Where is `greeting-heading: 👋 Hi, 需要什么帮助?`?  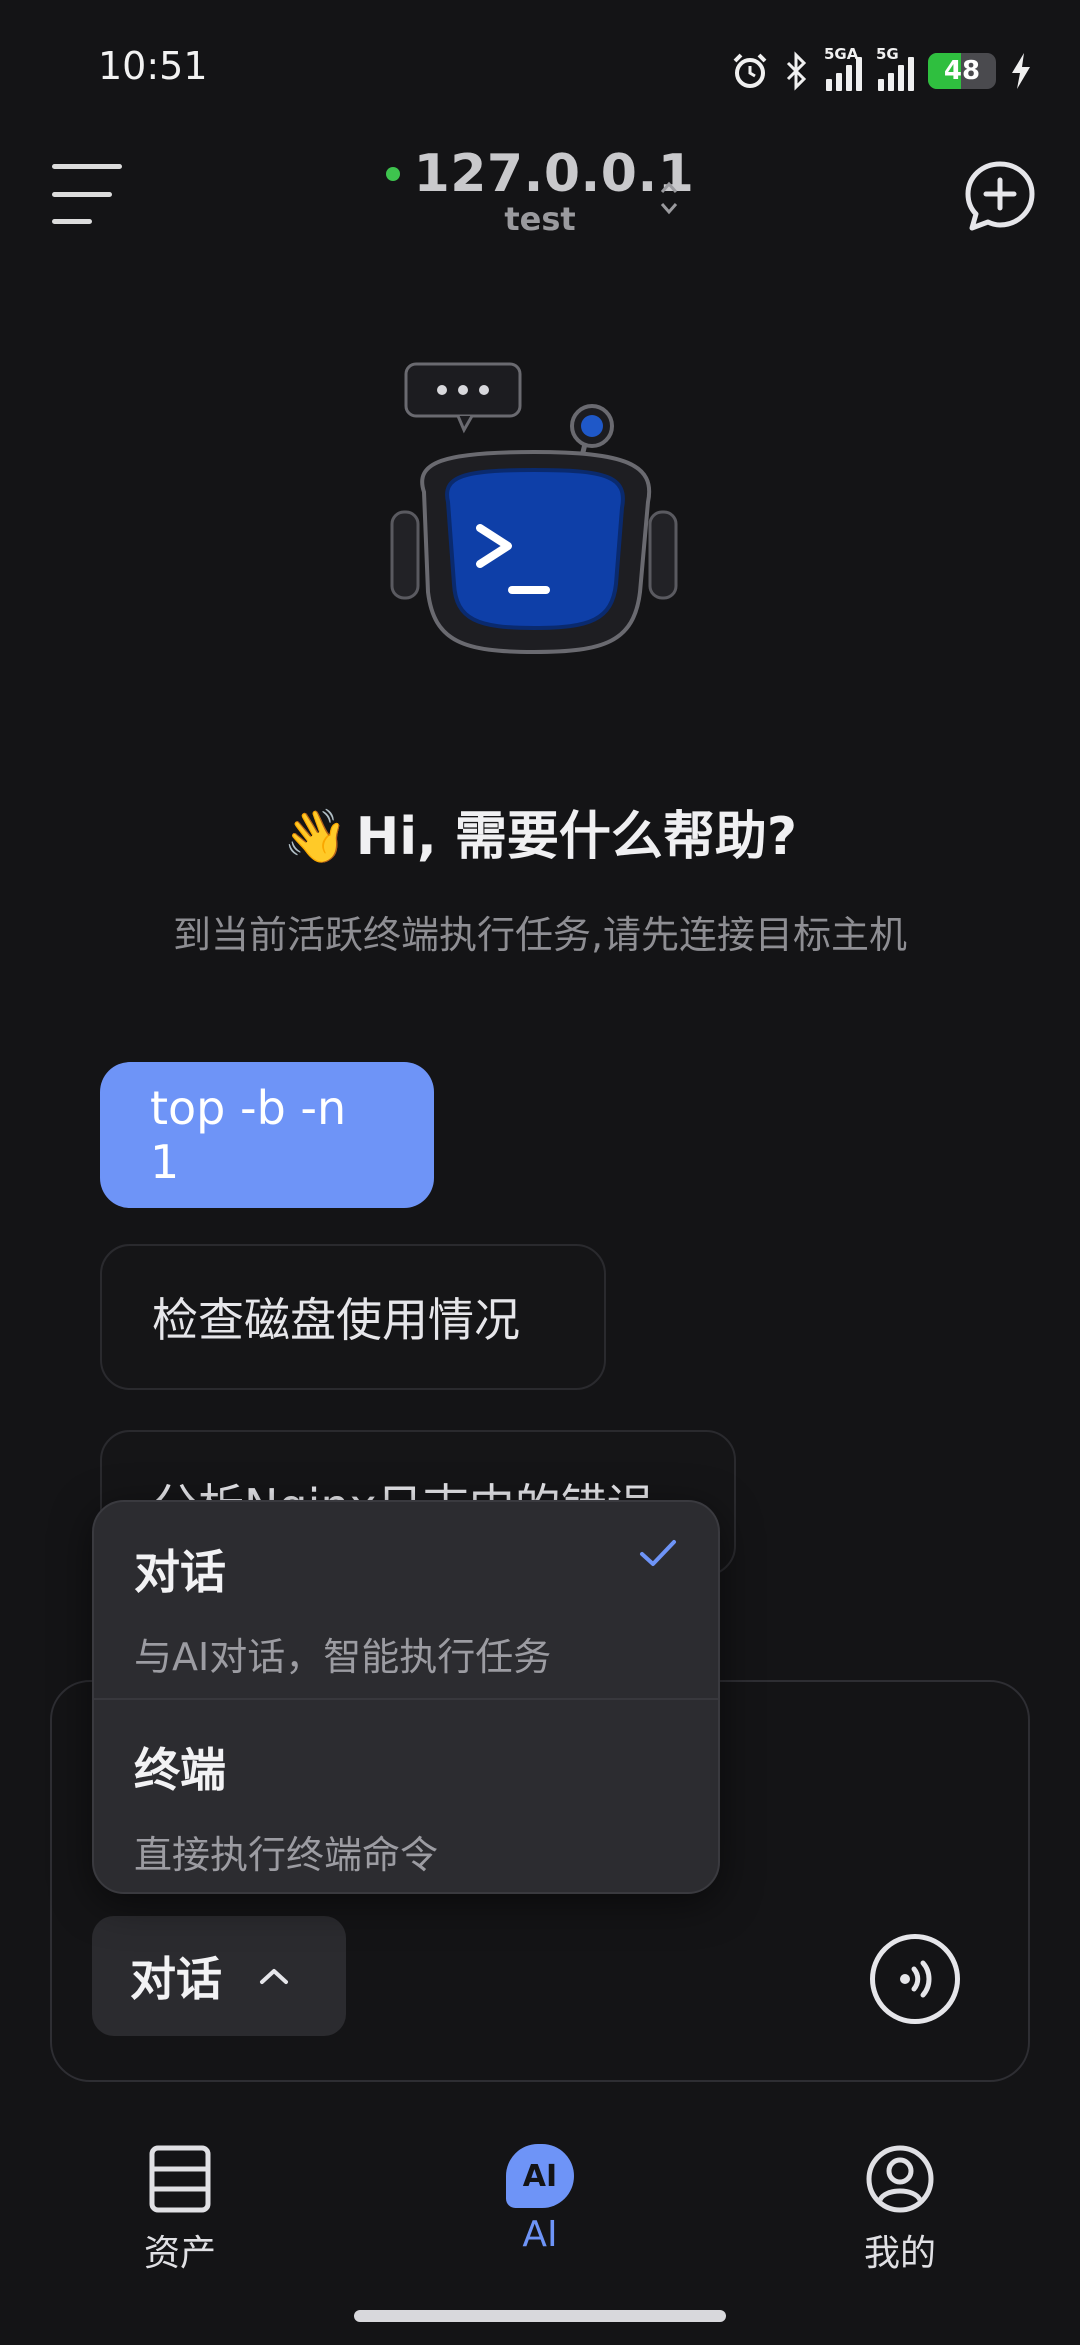 greeting-heading: 👋 Hi, 需要什么帮助? is located at coordinates (540, 831).